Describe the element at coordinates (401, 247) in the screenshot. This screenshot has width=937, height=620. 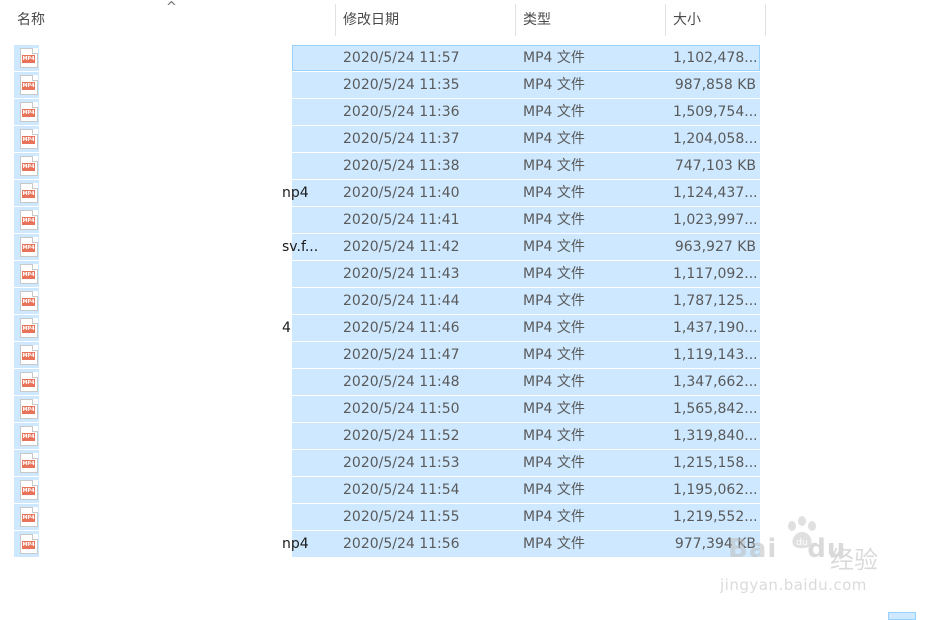
I see `file-date: 2020/5/24 11:42` at that location.